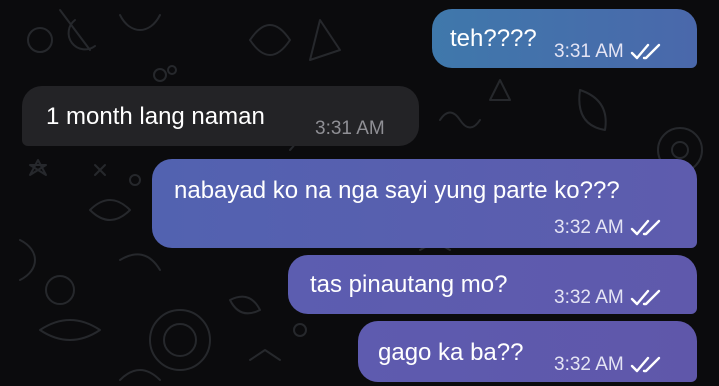  I want to click on message-text: tas pinautang mo?, so click(409, 284).